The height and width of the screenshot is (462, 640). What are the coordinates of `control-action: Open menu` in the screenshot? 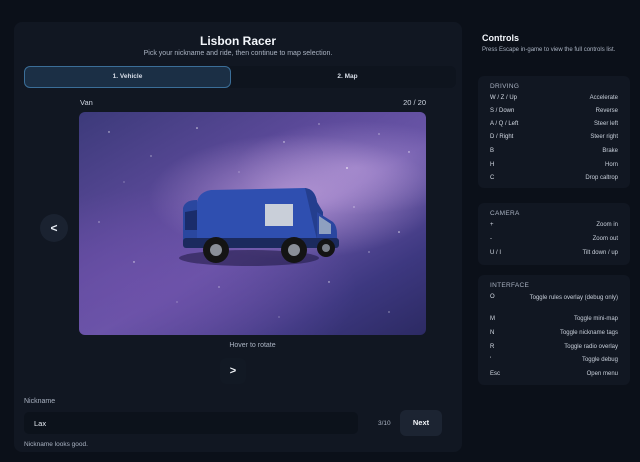 It's located at (602, 374).